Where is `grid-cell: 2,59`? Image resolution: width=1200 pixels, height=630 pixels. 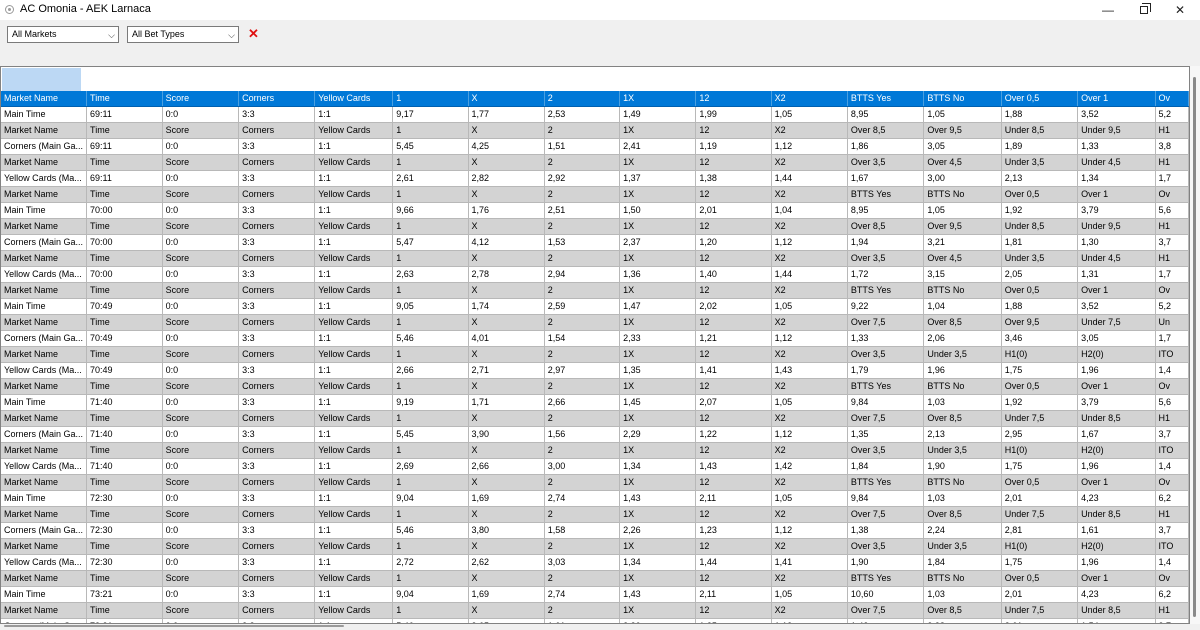
grid-cell: 2,59 is located at coordinates (582, 307).